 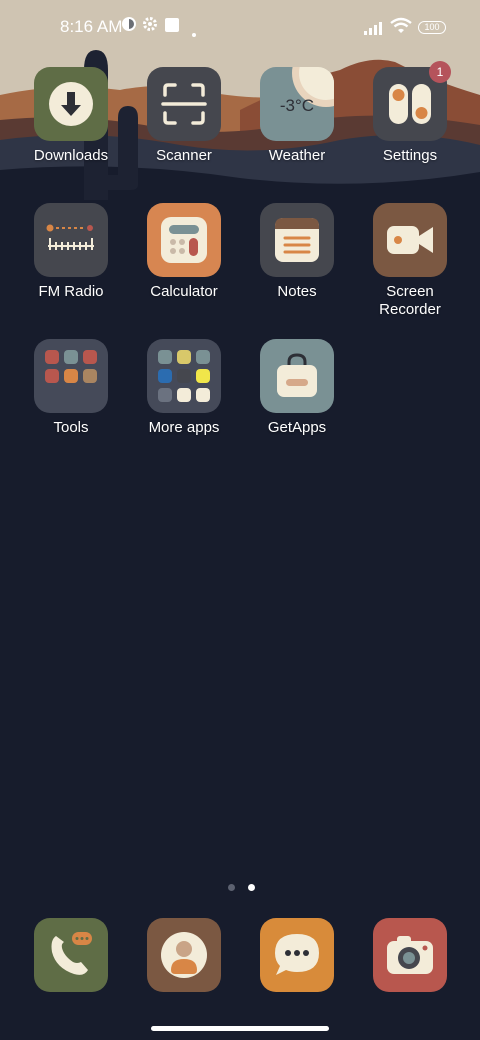 I want to click on app-scanner: Scanner, so click(x=184, y=116).